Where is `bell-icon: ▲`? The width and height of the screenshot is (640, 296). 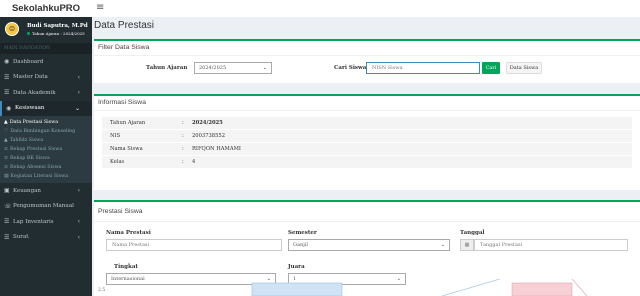
bell-icon: ▲ is located at coordinates (6, 140).